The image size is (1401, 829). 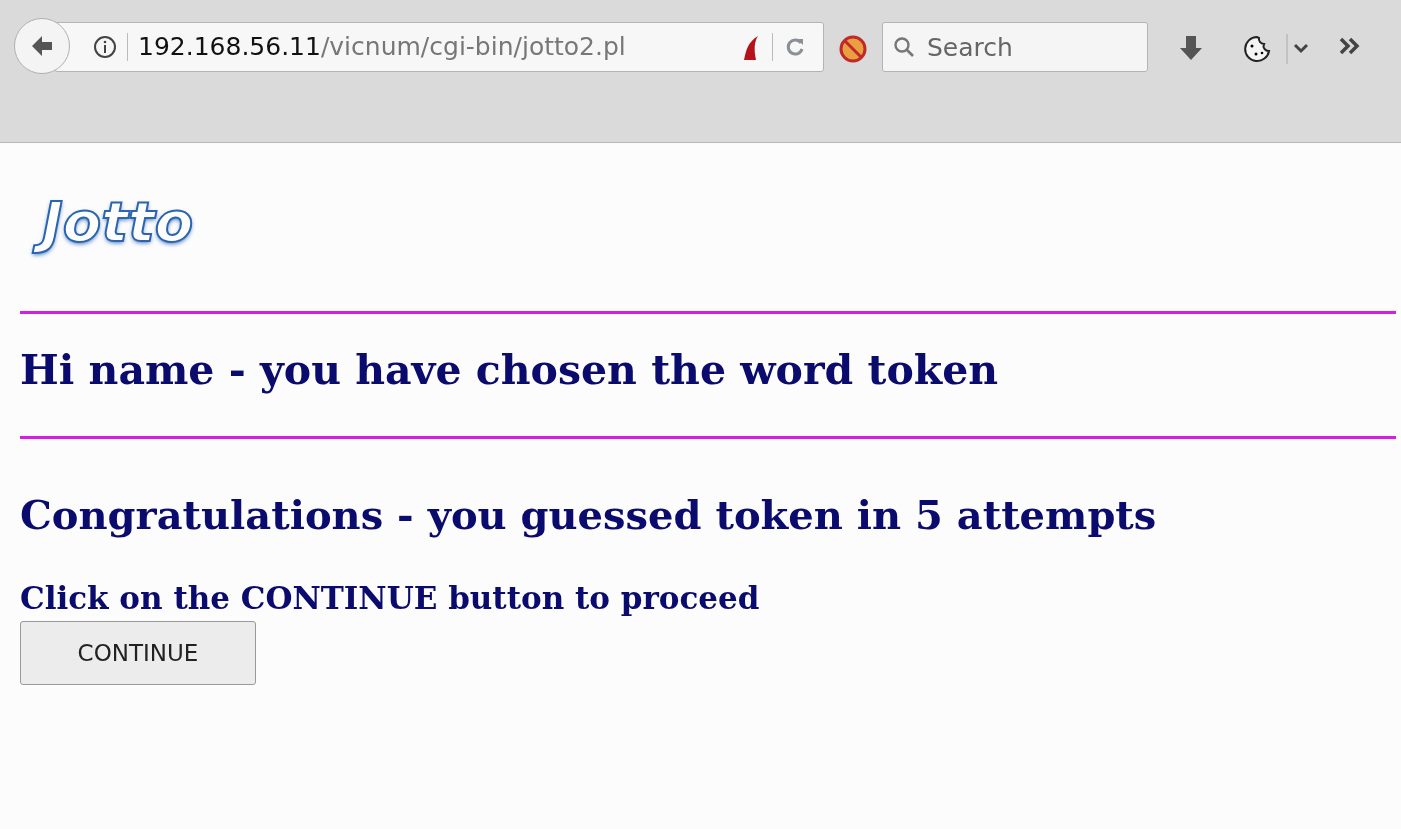 What do you see at coordinates (138, 653) in the screenshot?
I see `continue-button: CONTINUE` at bounding box center [138, 653].